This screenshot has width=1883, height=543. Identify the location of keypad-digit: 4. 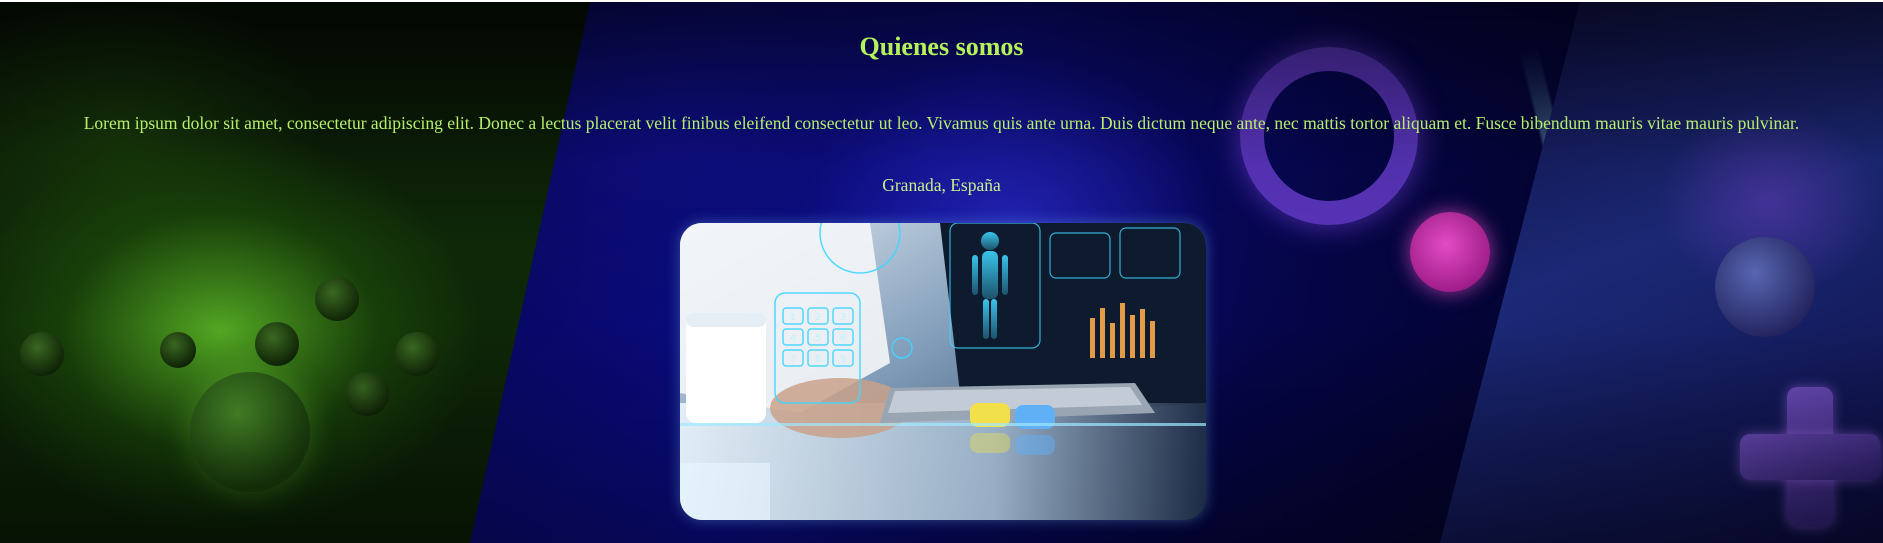
(793, 338).